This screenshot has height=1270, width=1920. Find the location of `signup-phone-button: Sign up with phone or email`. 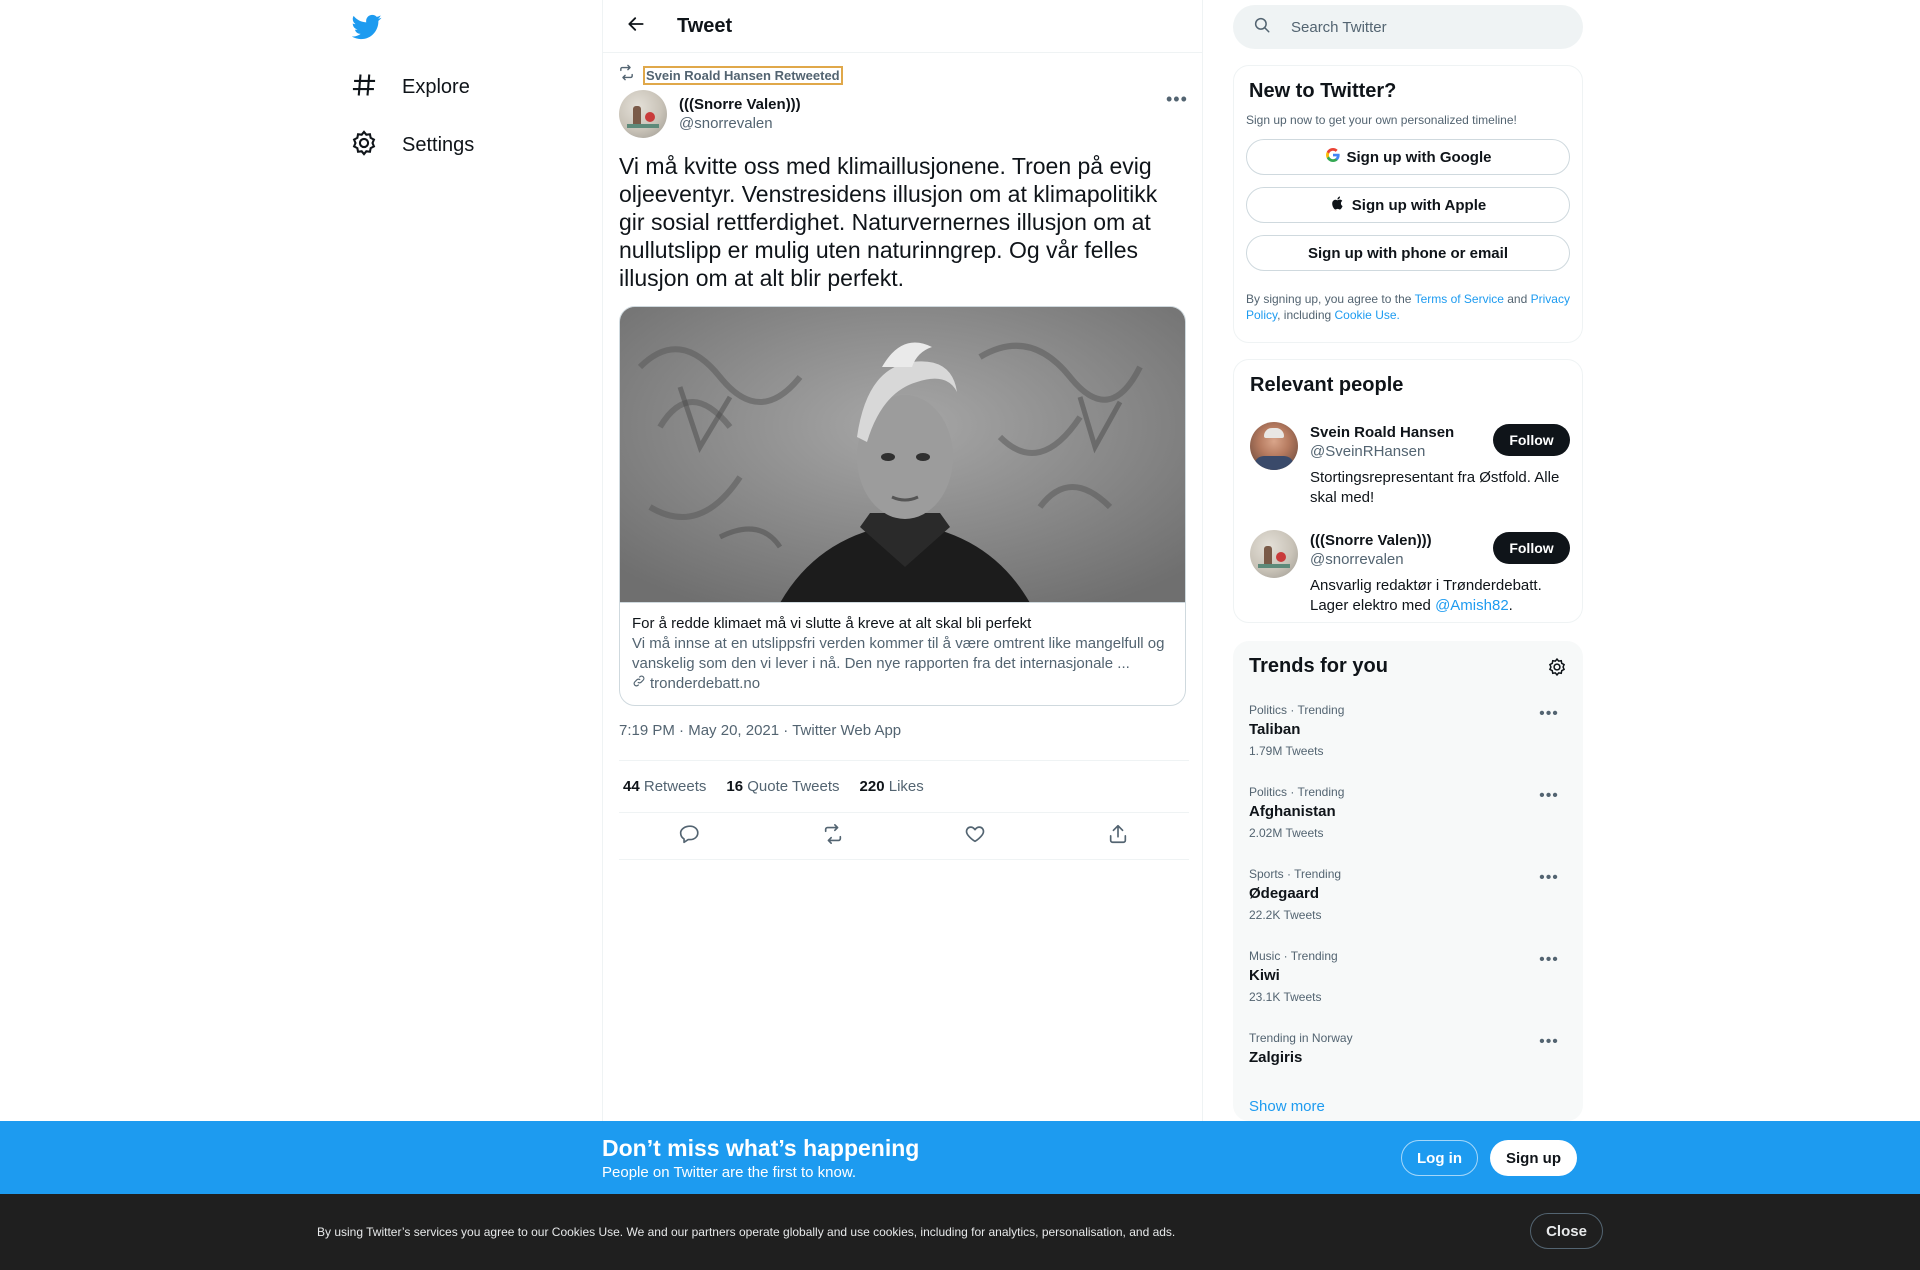

signup-phone-button: Sign up with phone or email is located at coordinates (1408, 253).